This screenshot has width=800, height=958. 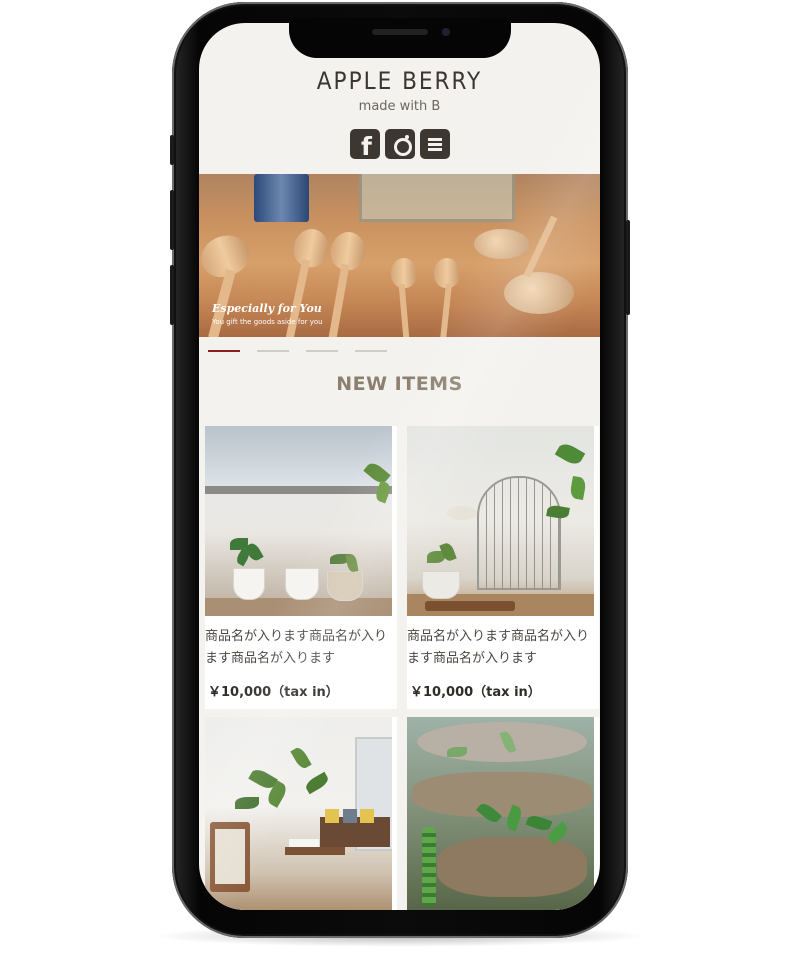 I want to click on instagram-icon, so click(x=400, y=144).